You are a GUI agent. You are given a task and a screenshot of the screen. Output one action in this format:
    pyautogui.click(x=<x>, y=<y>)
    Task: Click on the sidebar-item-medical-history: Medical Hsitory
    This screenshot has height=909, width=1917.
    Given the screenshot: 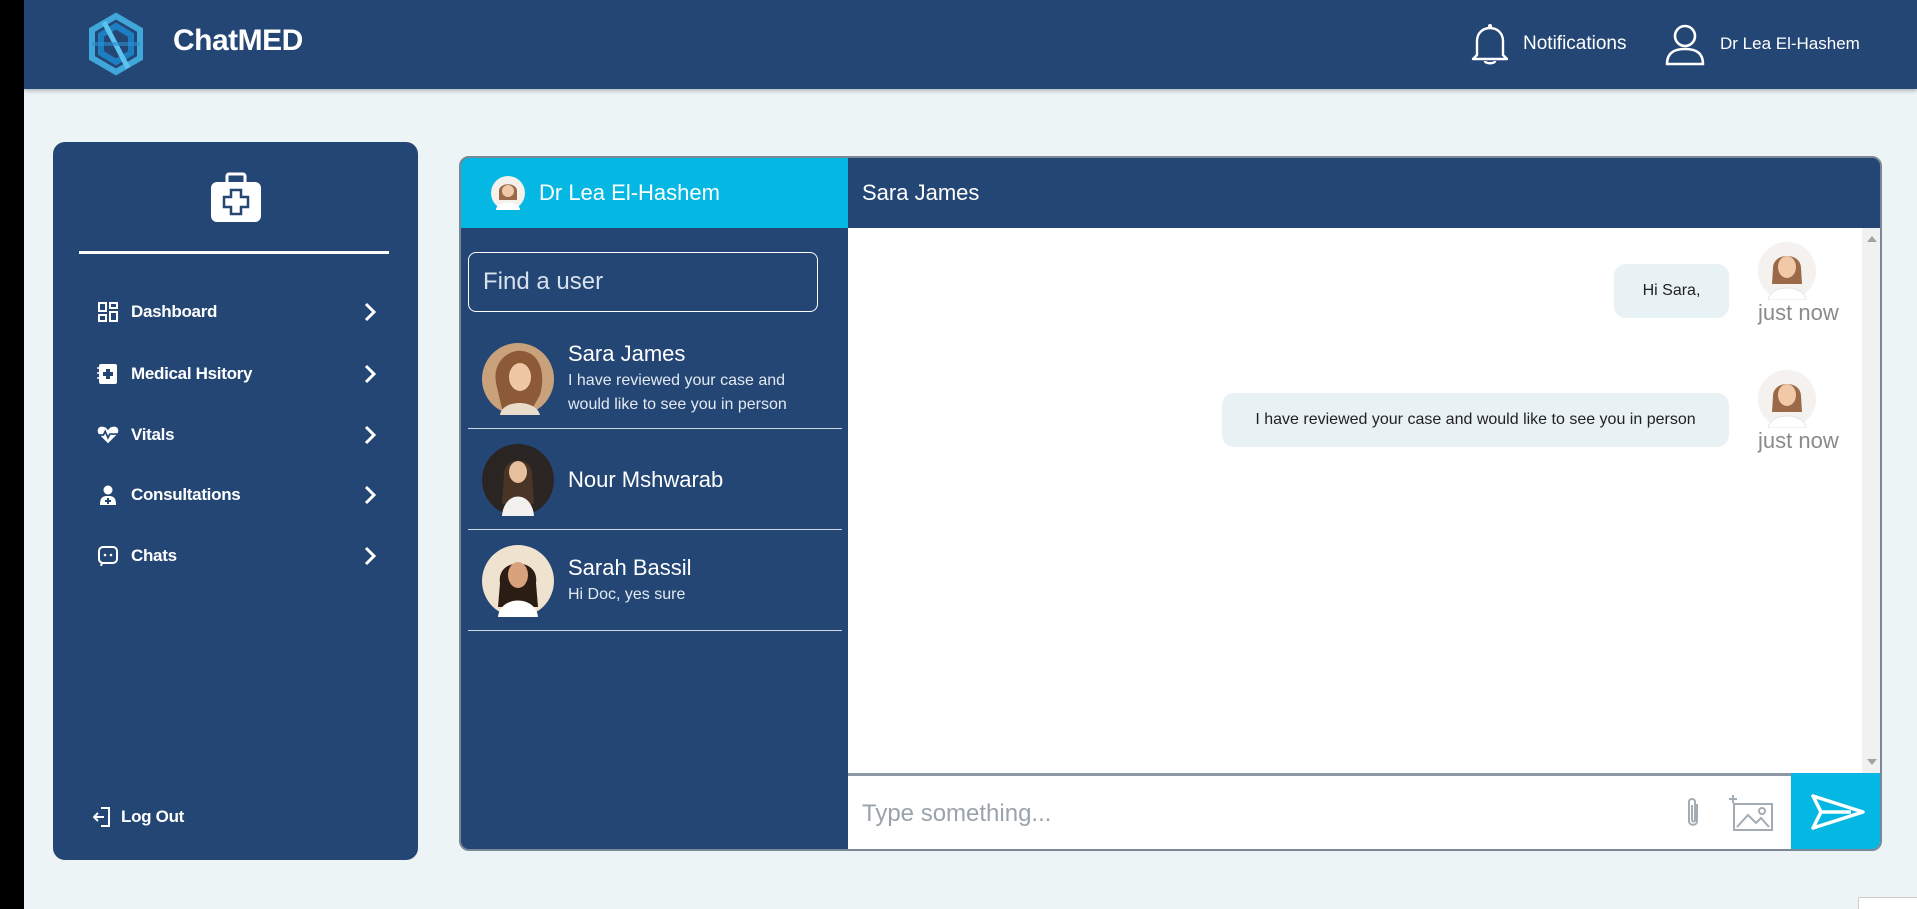 What is the action you would take?
    pyautogui.click(x=238, y=374)
    